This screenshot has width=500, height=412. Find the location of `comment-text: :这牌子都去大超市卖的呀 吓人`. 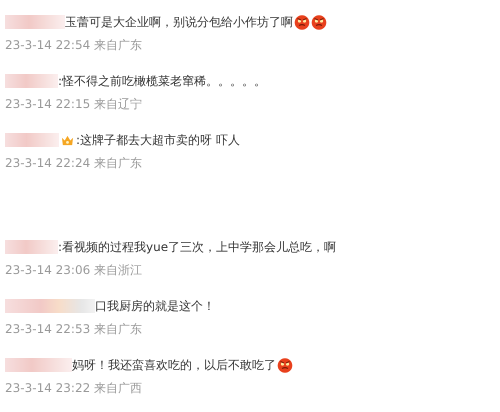

comment-text: :这牌子都去大超市卖的呀 吓人 is located at coordinates (158, 140).